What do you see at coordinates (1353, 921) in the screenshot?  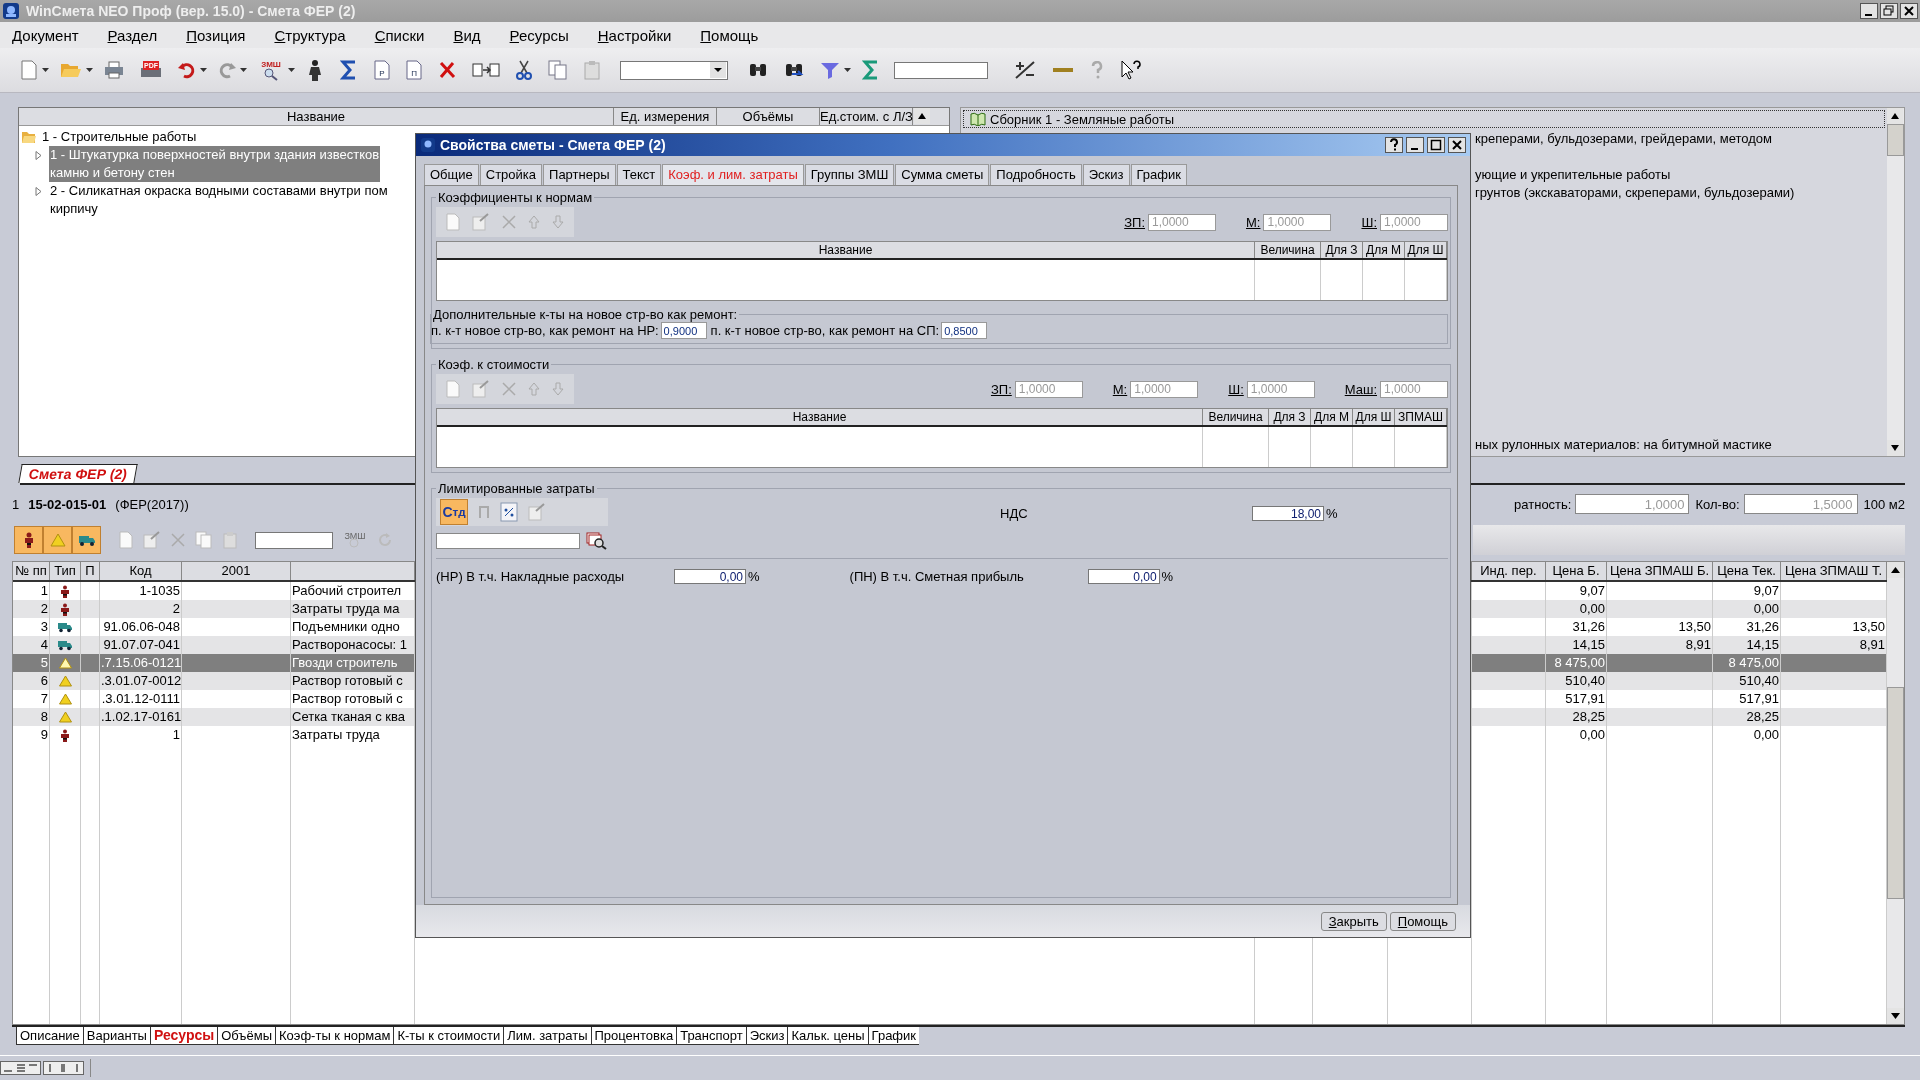 I see `close-button: Закрыть` at bounding box center [1353, 921].